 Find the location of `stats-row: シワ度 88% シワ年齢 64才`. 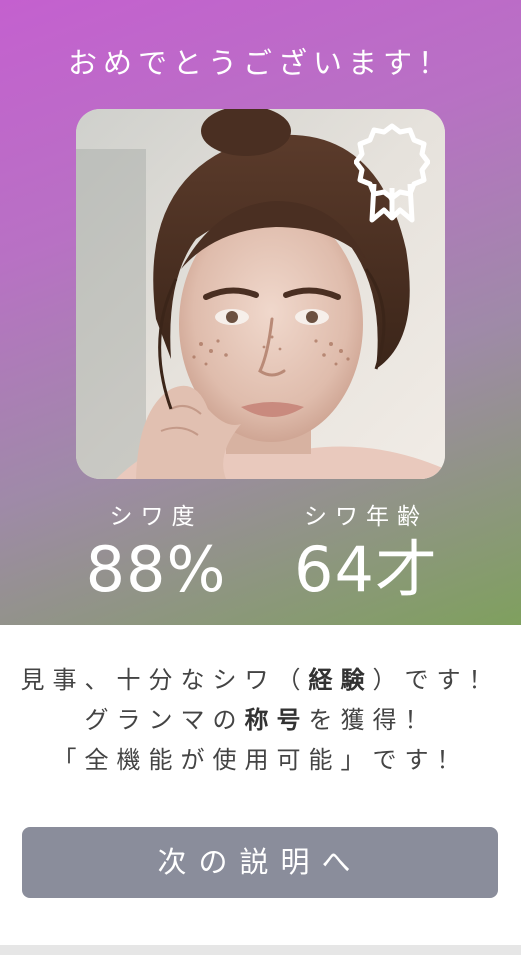

stats-row: シワ度 88% シワ年齢 64才 is located at coordinates (260, 555).